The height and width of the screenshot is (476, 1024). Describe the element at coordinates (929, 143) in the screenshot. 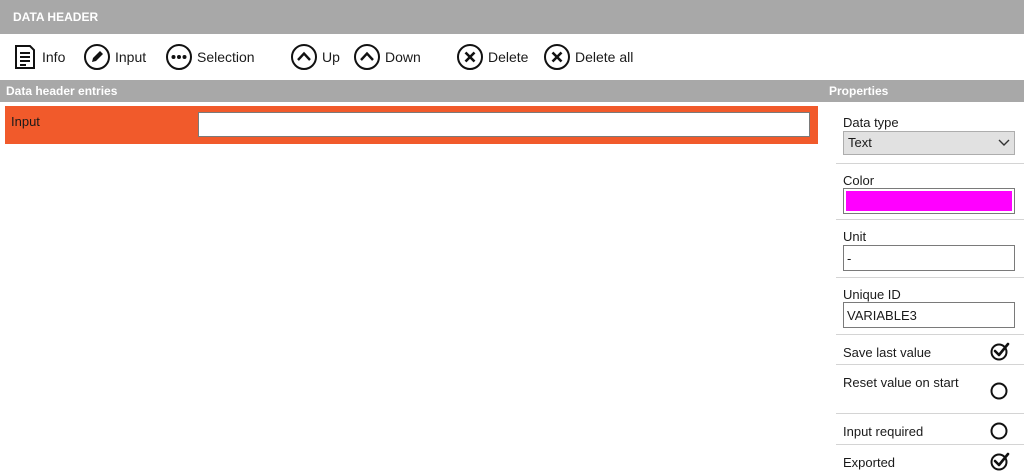

I see `data-type-select: Text` at that location.